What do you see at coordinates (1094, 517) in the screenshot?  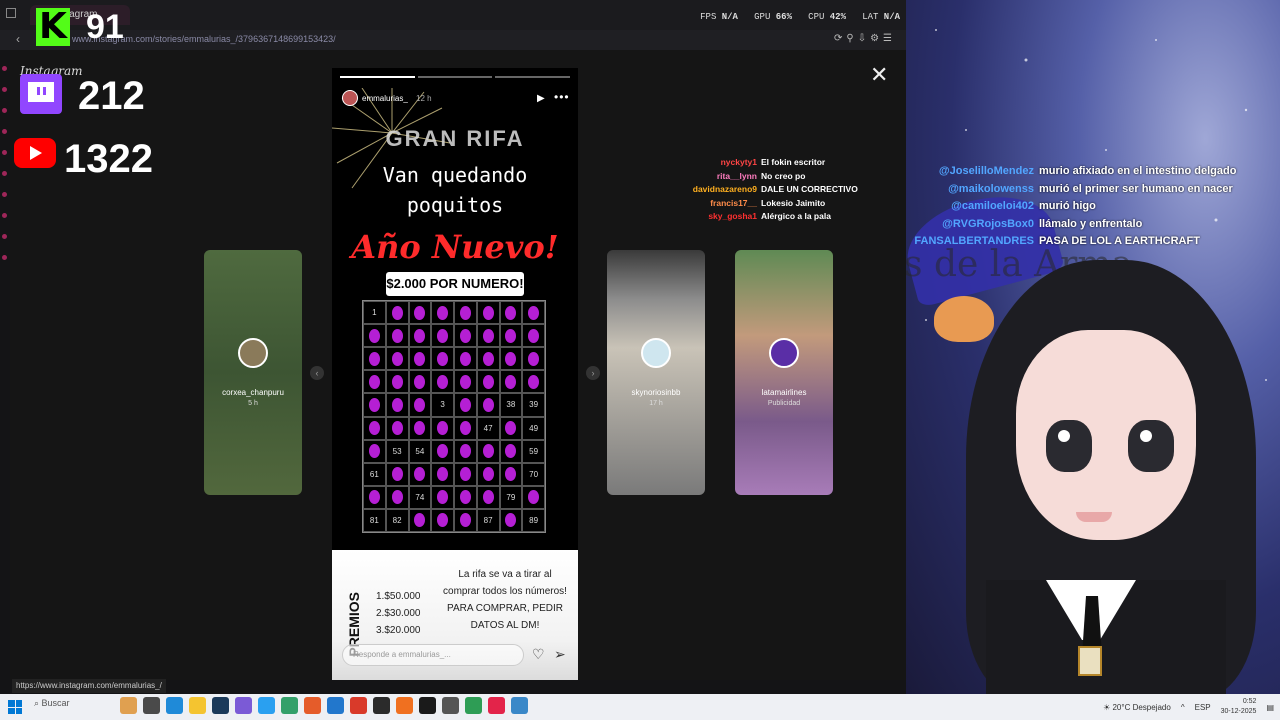 I see `vtuber-mouth` at bounding box center [1094, 517].